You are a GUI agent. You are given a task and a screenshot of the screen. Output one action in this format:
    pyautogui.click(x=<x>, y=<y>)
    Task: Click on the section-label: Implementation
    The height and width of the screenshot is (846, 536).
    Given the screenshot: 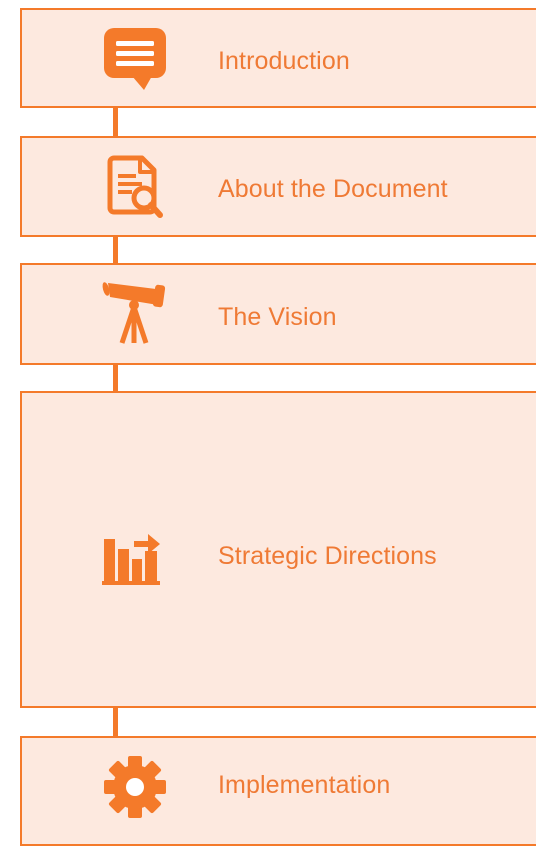 What is the action you would take?
    pyautogui.click(x=304, y=785)
    